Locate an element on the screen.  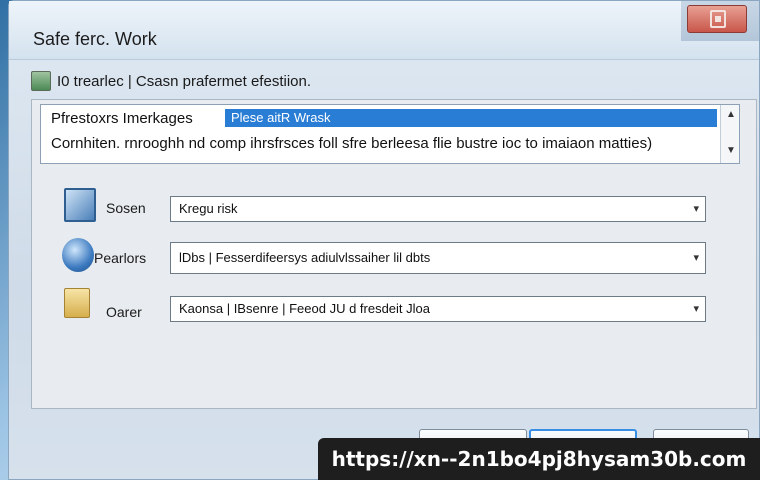
url-watermark-banner: https://xn--2n1bo4pj8hysam30b.com is located at coordinates (539, 459).